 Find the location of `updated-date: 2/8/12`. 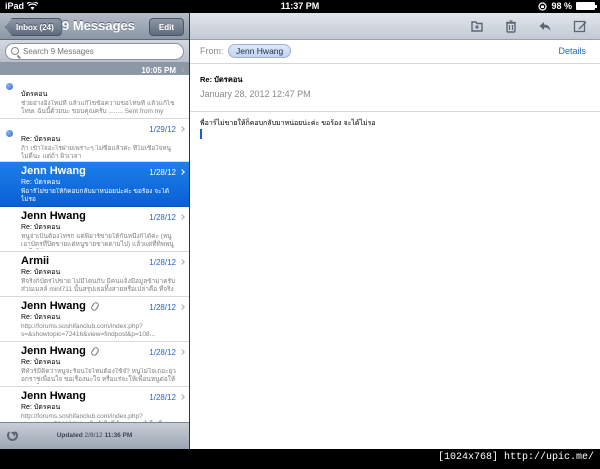

updated-date: 2/8/12 is located at coordinates (93, 435).